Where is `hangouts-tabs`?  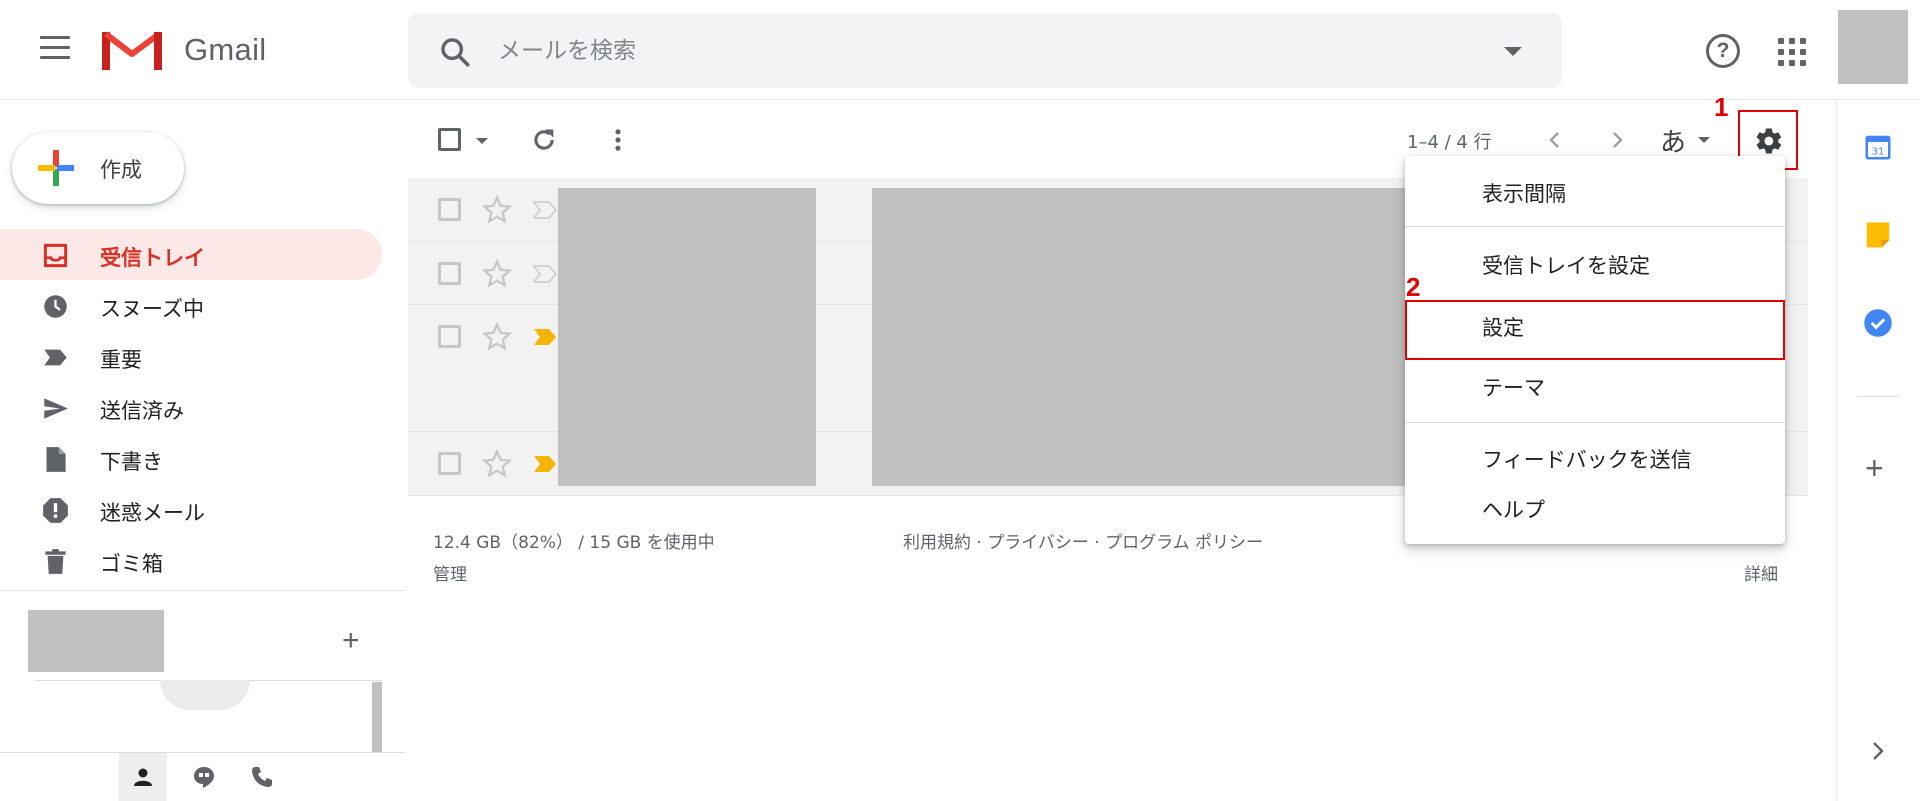 hangouts-tabs is located at coordinates (202, 776).